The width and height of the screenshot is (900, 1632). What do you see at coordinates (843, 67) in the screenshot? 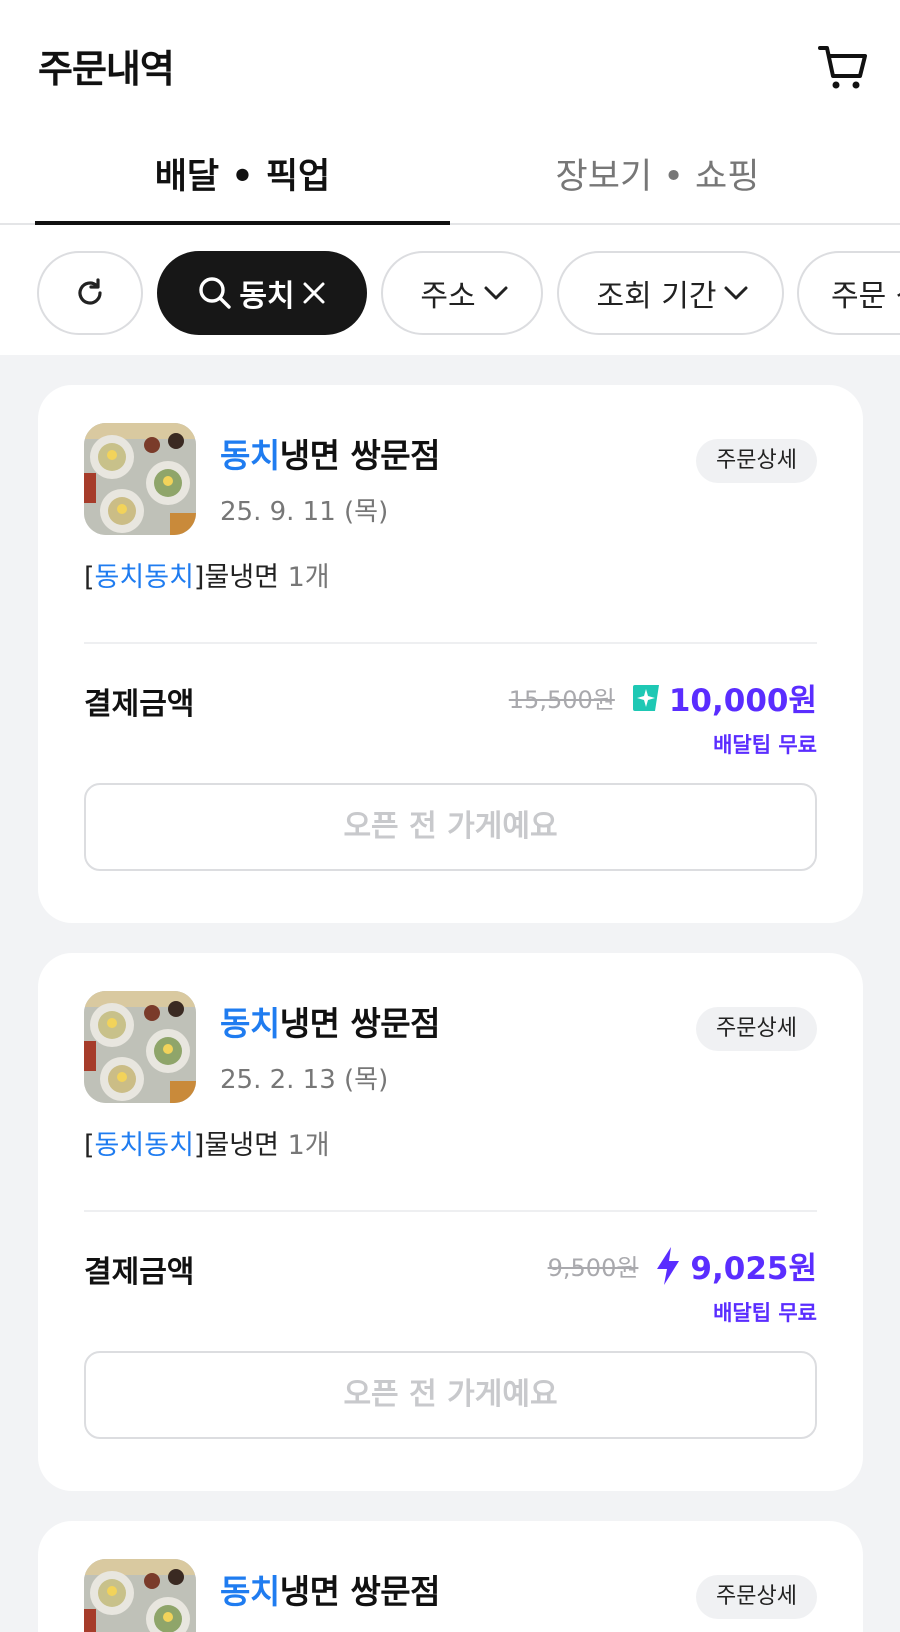
I see `cart-icon` at bounding box center [843, 67].